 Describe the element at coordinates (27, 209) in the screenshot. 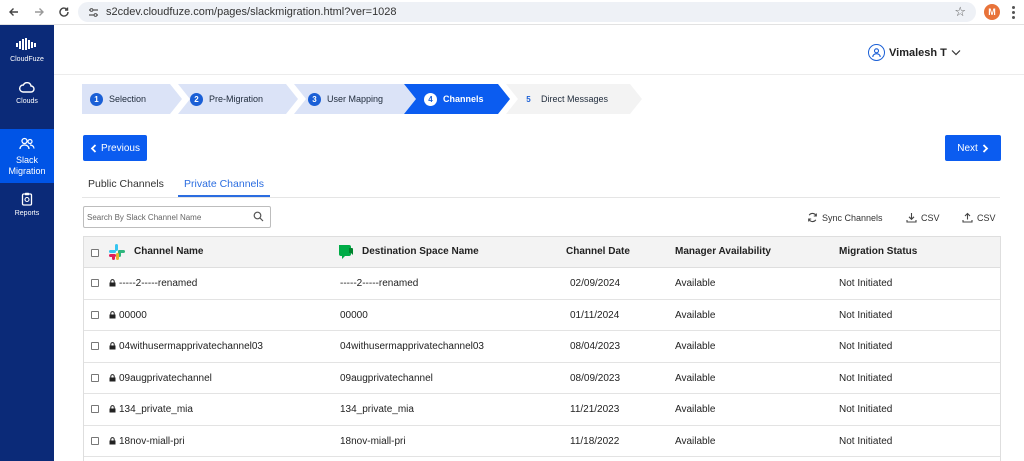

I see `sidebar-item-reports: Reports` at that location.